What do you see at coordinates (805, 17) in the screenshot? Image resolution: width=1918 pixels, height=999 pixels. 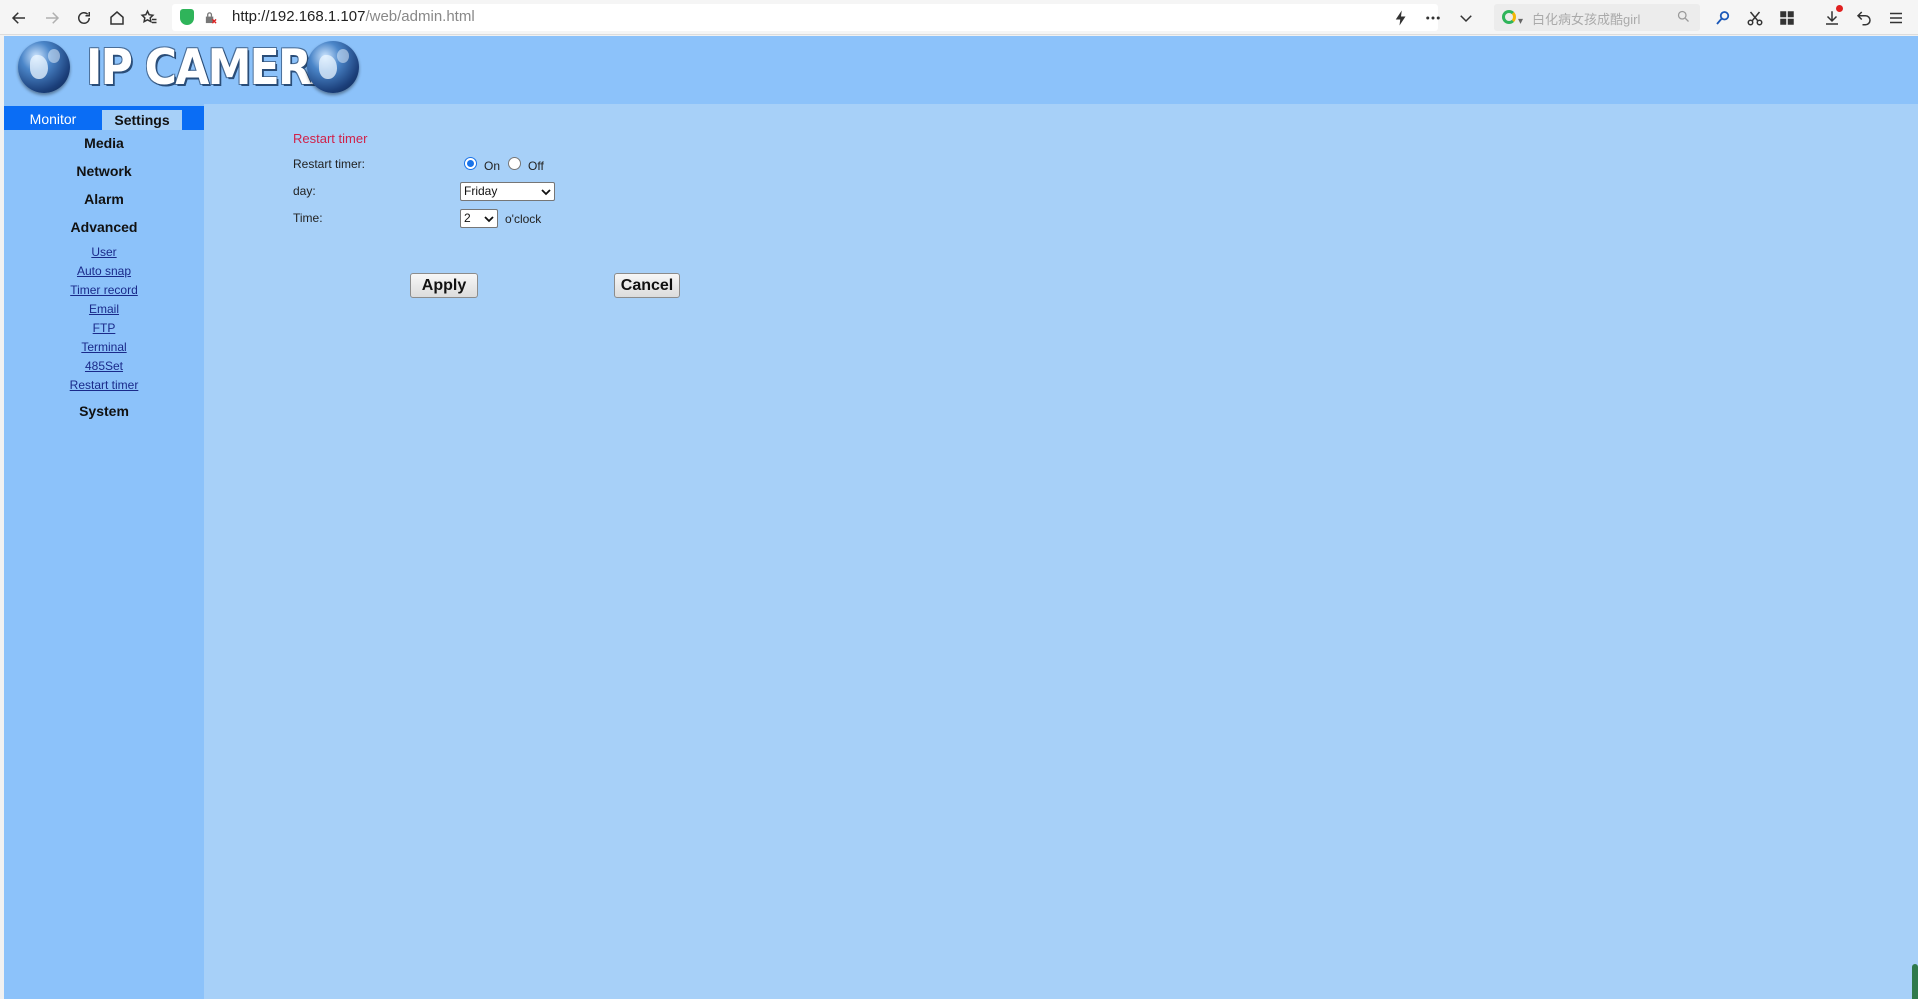 I see `address-bar: http://192.168.1.107/web/admin.html` at bounding box center [805, 17].